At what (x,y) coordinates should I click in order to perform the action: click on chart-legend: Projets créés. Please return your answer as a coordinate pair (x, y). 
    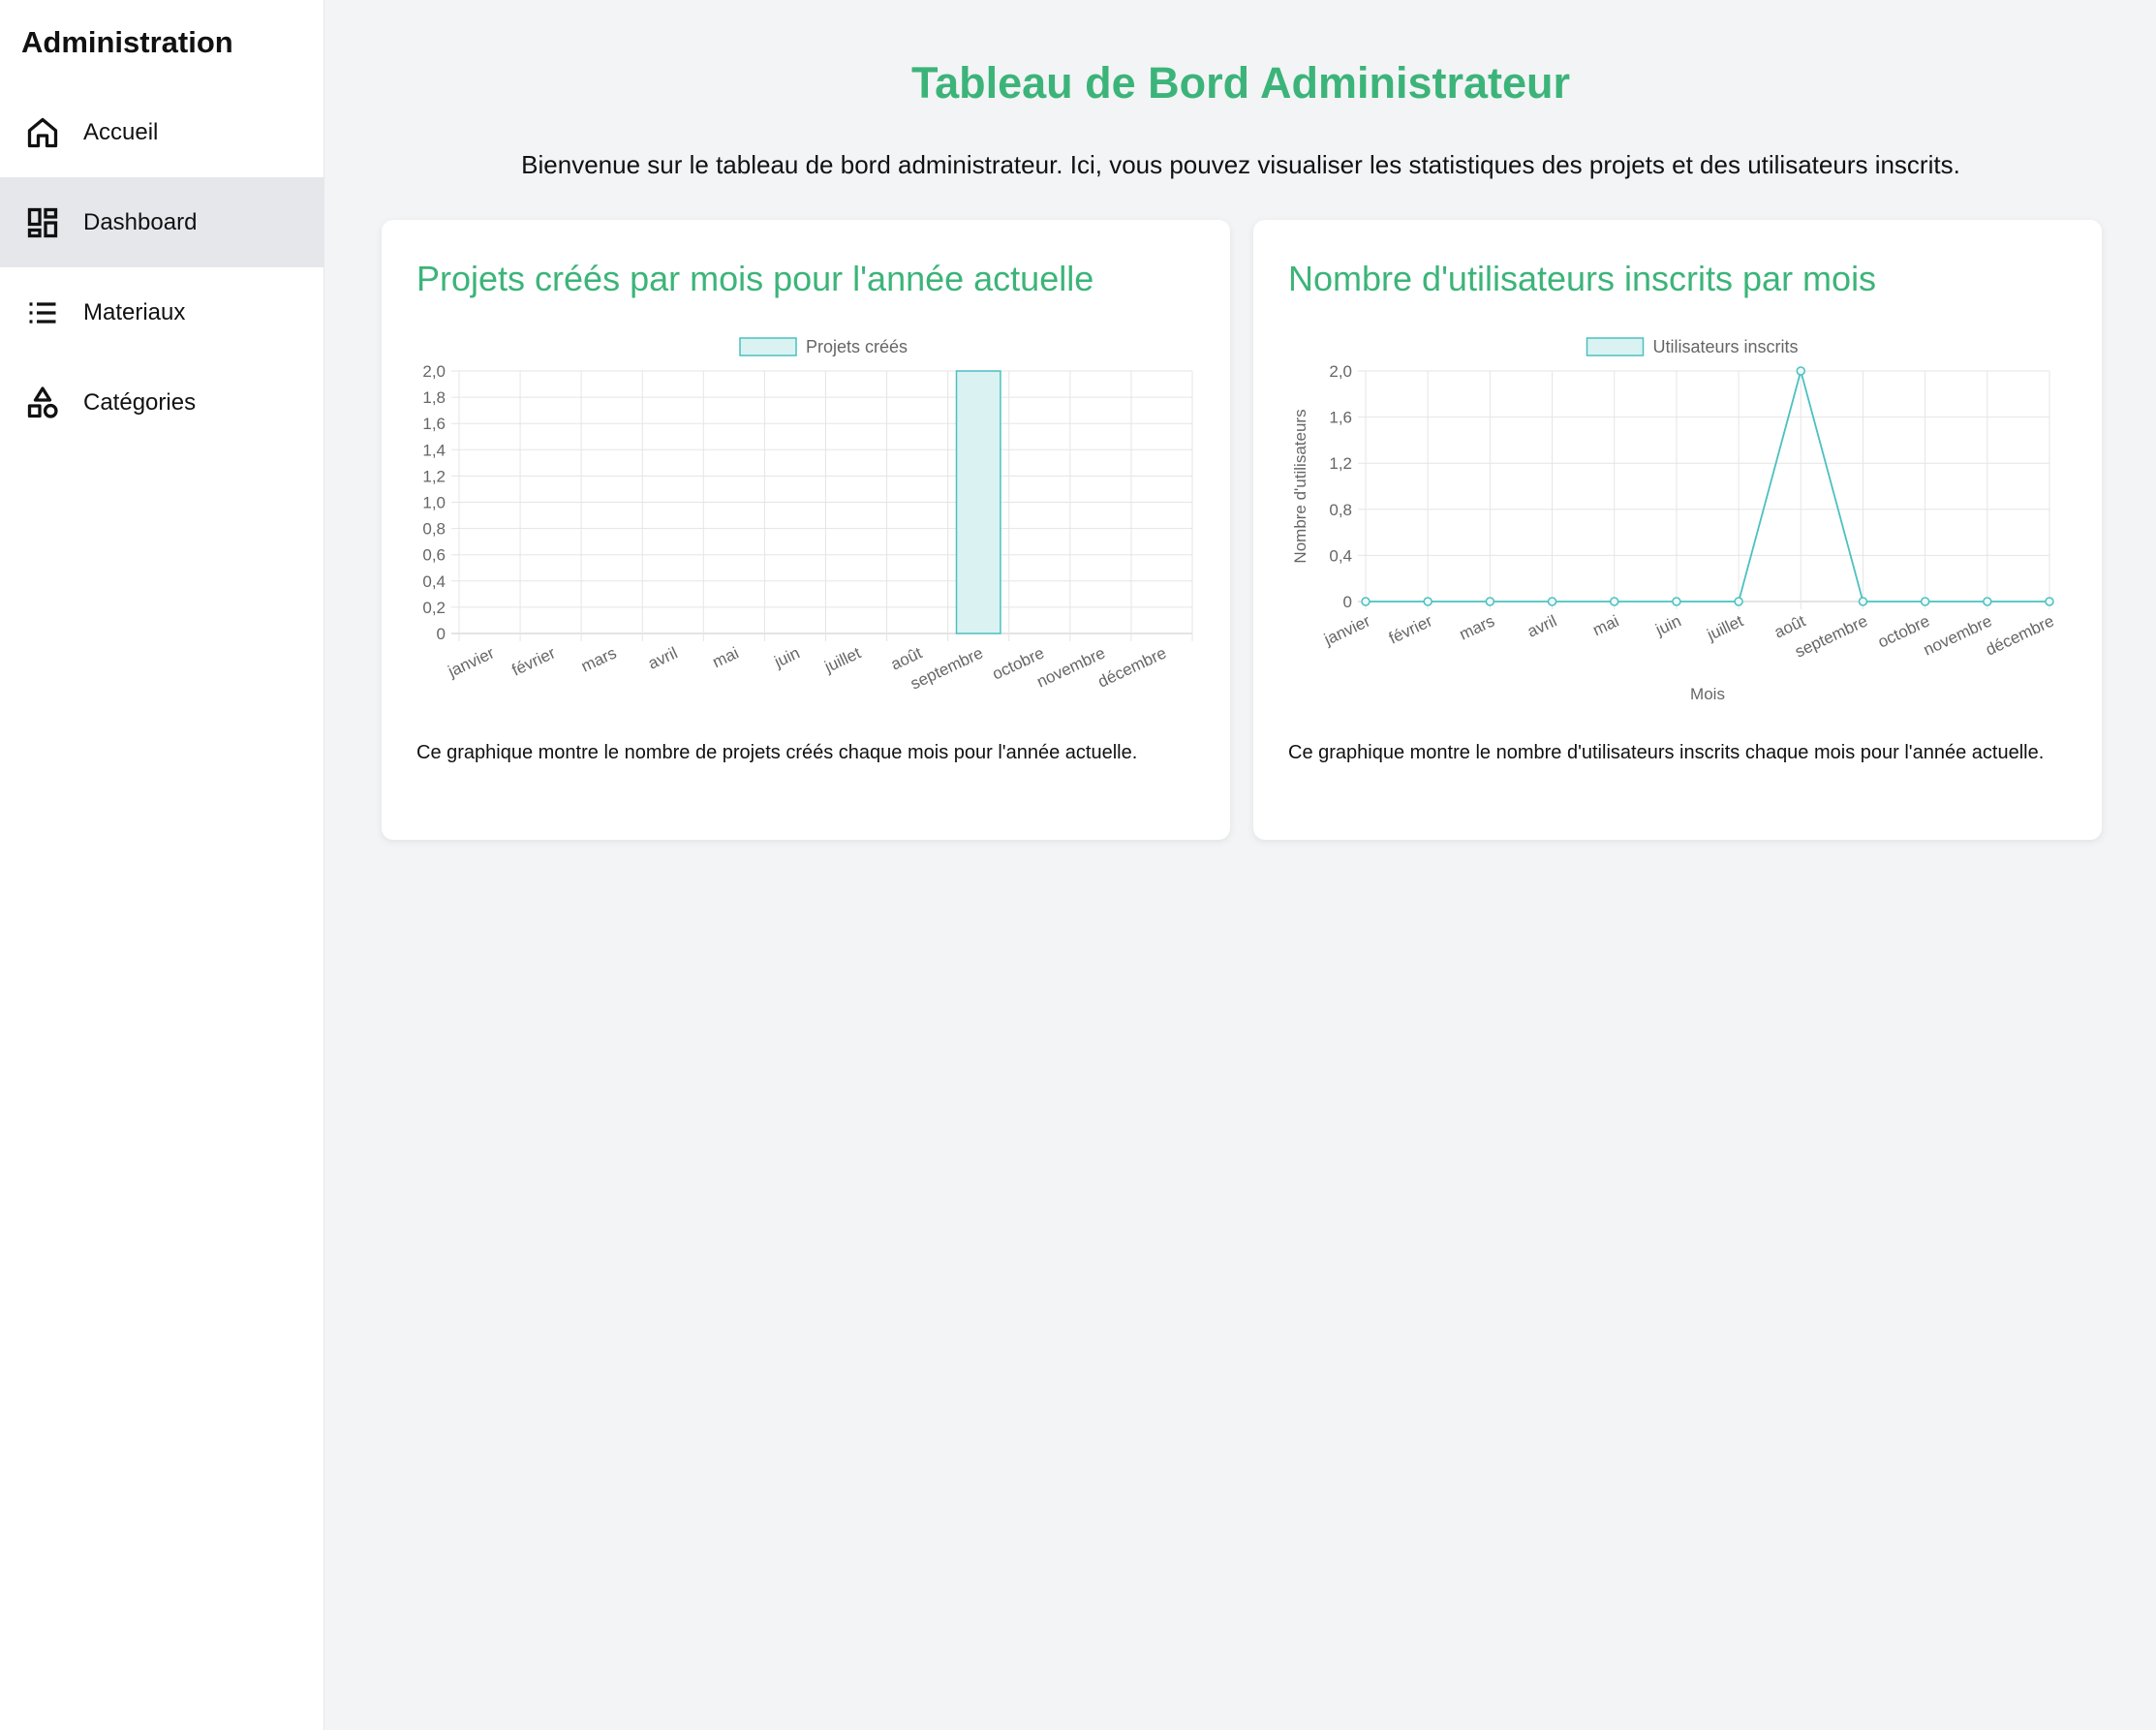
    Looking at the image, I should click on (823, 346).